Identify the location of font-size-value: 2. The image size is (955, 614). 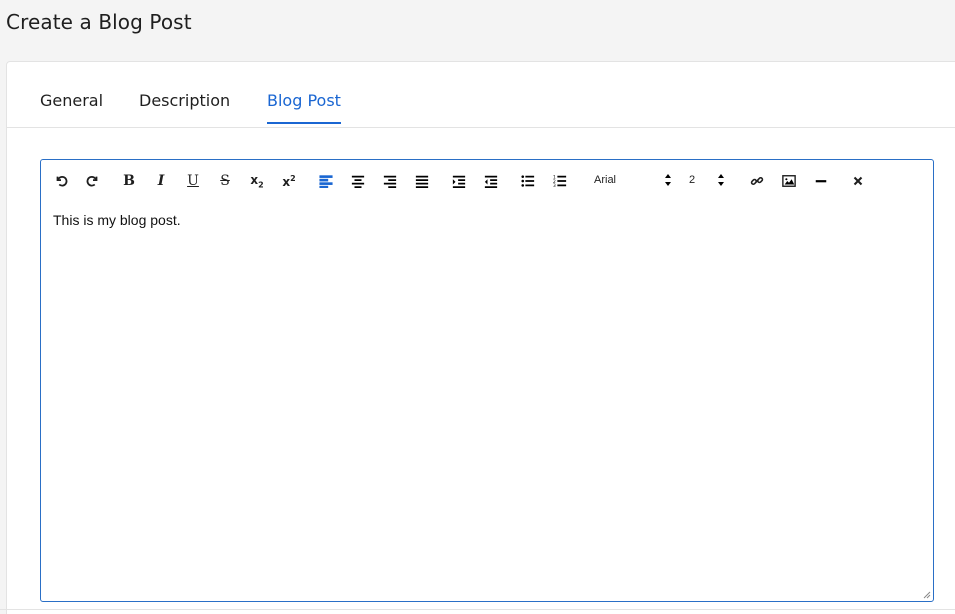
(692, 180).